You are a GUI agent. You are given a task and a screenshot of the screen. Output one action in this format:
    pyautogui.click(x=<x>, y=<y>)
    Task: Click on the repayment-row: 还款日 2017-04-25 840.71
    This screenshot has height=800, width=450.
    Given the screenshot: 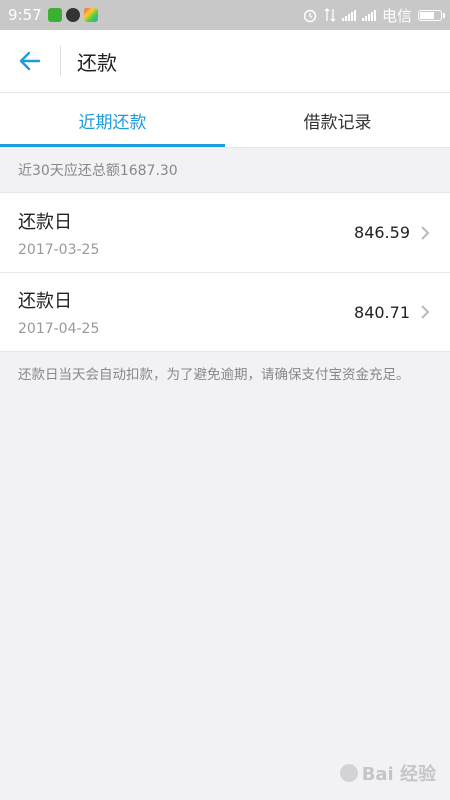 What is the action you would take?
    pyautogui.click(x=225, y=311)
    